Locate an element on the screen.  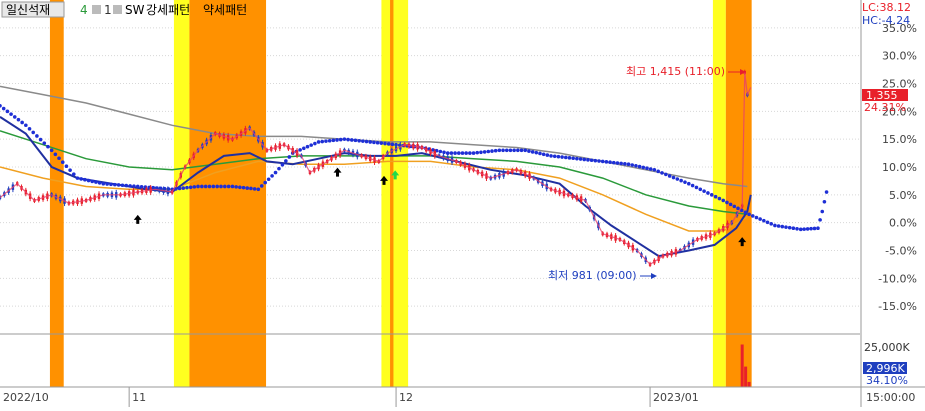
low-annotation: 최저 981 (09:00) is located at coordinates (602, 275).